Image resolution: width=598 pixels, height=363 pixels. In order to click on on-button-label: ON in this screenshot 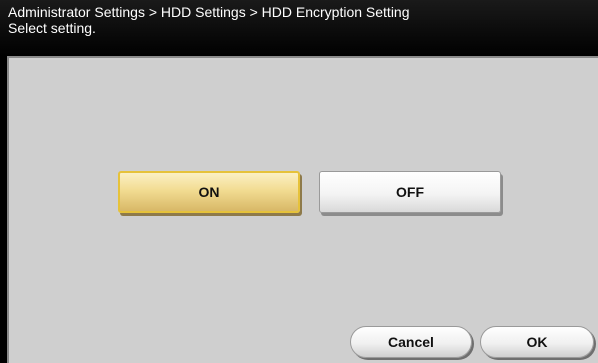, I will do `click(209, 192)`.